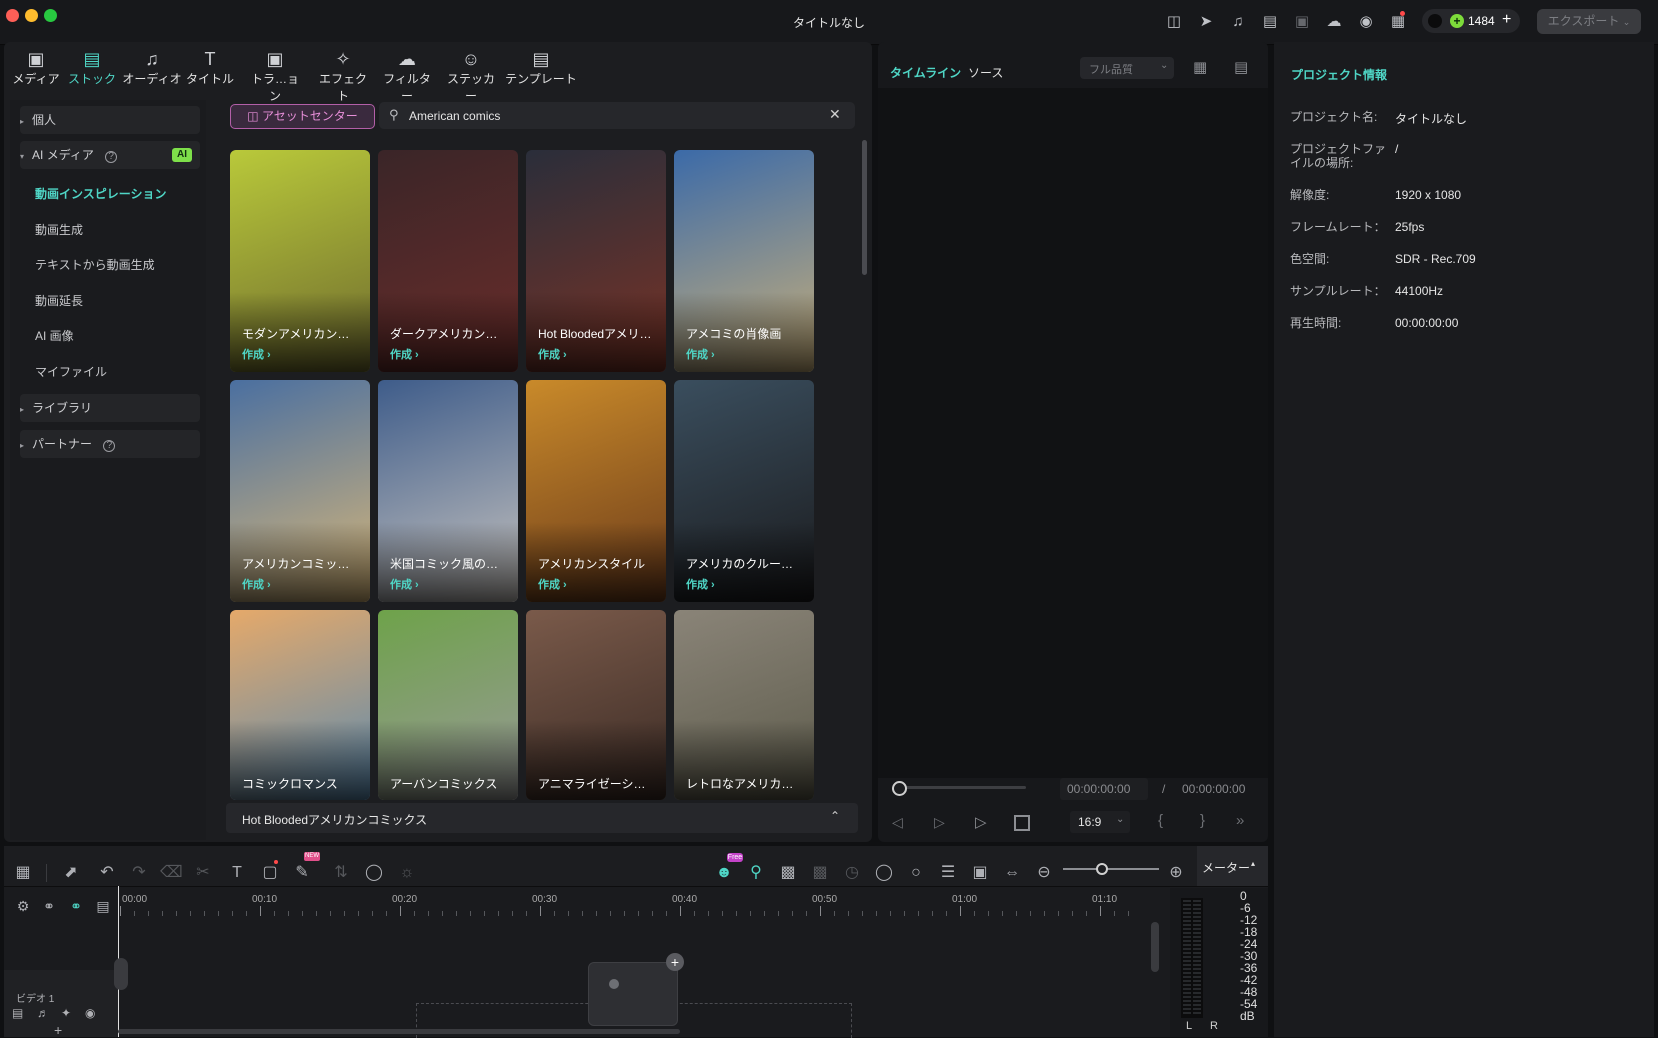  What do you see at coordinates (300, 261) in the screenshot?
I see `asset-tile: モダンアメリカンコ… 作成 ›` at bounding box center [300, 261].